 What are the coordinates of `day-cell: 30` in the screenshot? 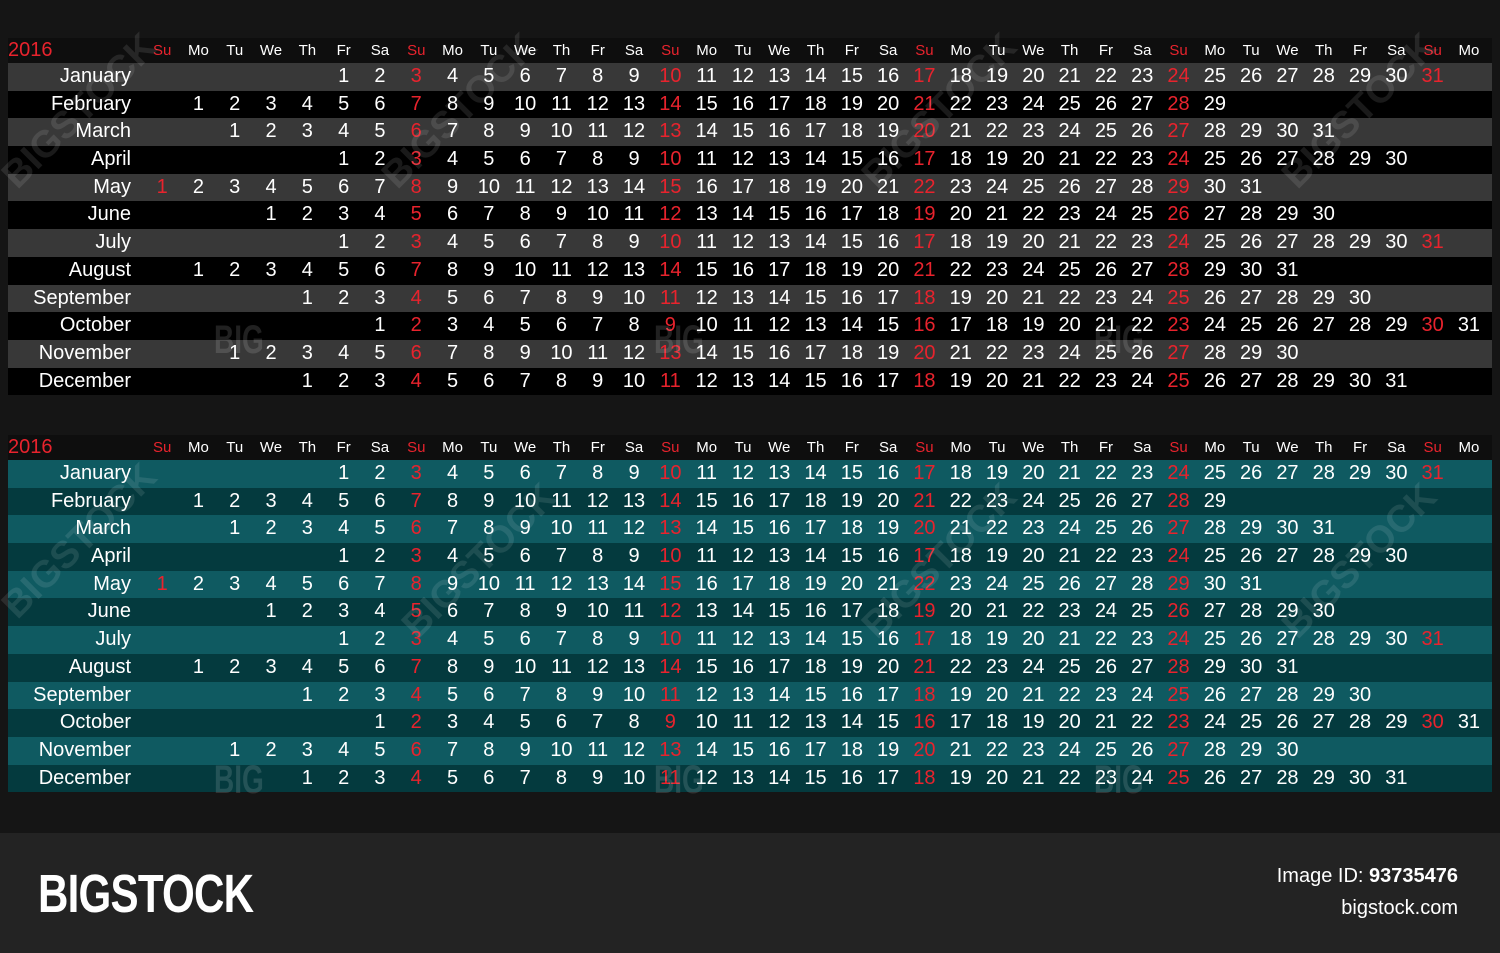 It's located at (1396, 242).